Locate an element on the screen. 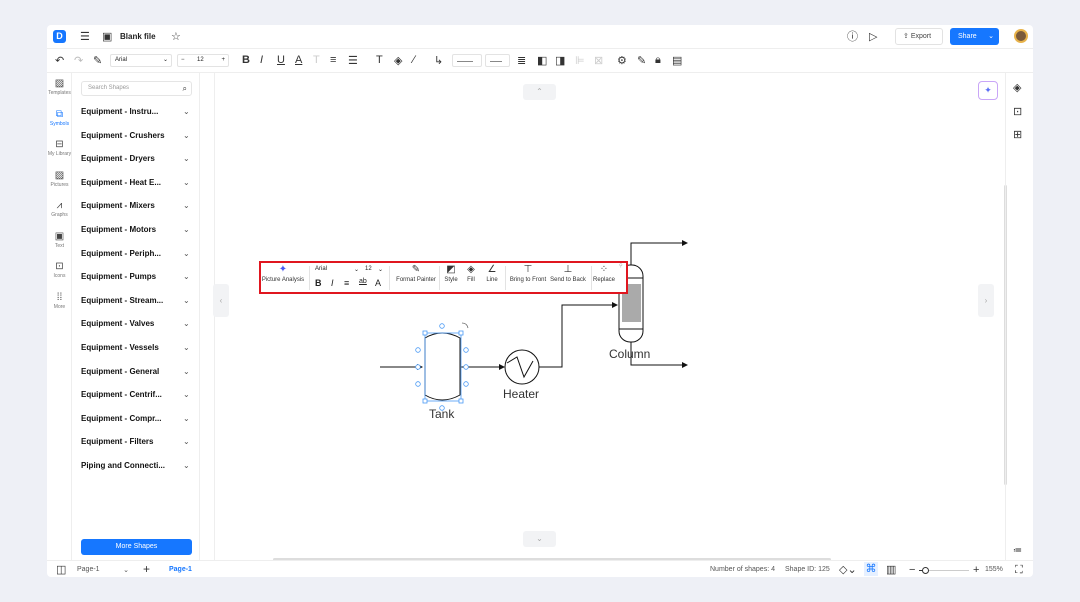  align-icon: ≡ is located at coordinates (346, 283).